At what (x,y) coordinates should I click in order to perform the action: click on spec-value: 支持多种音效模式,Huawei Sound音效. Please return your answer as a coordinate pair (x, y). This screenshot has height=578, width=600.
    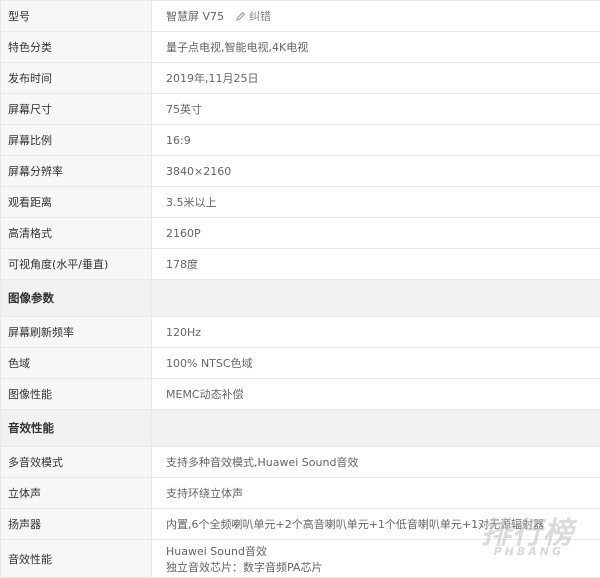
    Looking at the image, I should click on (376, 462).